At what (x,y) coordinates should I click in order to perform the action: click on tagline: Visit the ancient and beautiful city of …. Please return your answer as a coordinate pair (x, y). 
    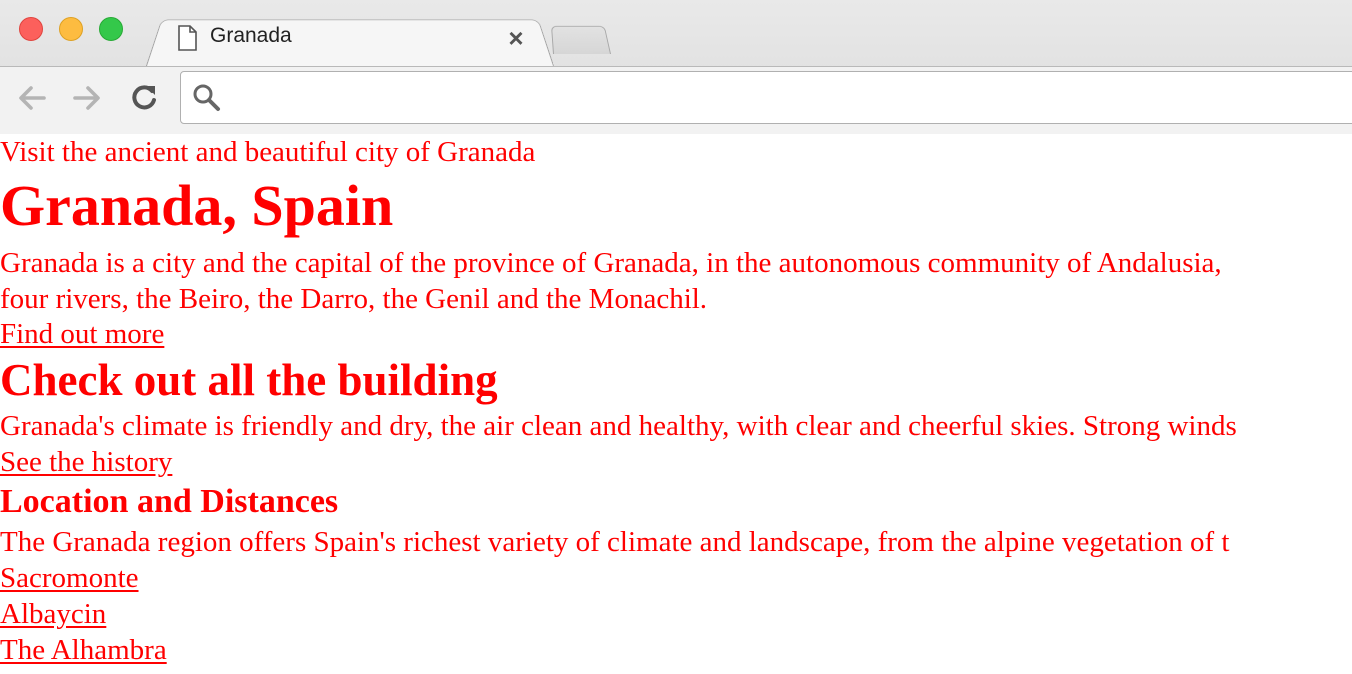
    Looking at the image, I should click on (268, 152).